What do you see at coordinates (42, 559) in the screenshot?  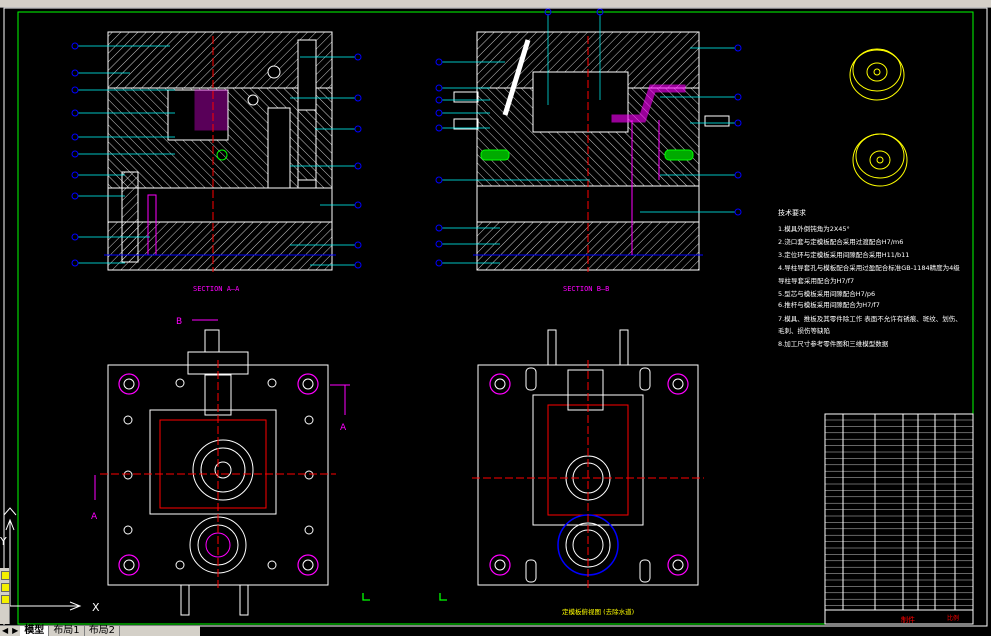 I see `ucs-icon` at bounding box center [42, 559].